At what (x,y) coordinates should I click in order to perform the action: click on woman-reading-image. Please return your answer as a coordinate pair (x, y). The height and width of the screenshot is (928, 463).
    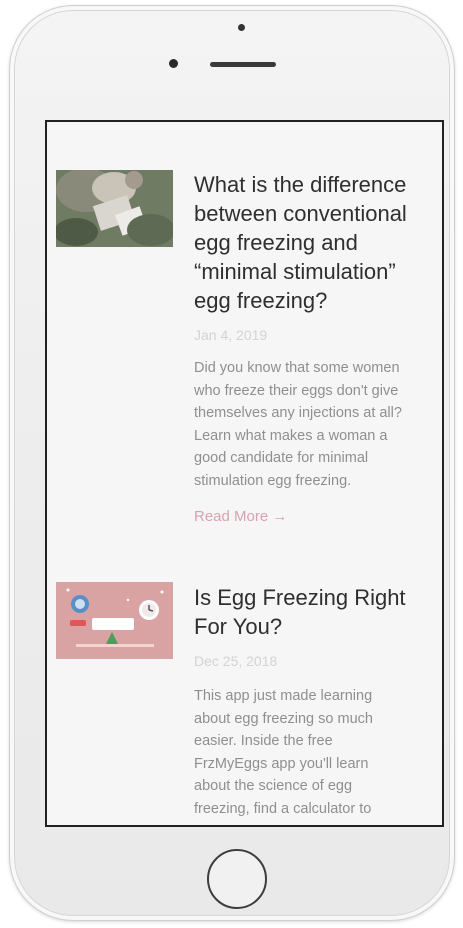
    Looking at the image, I should click on (114, 208).